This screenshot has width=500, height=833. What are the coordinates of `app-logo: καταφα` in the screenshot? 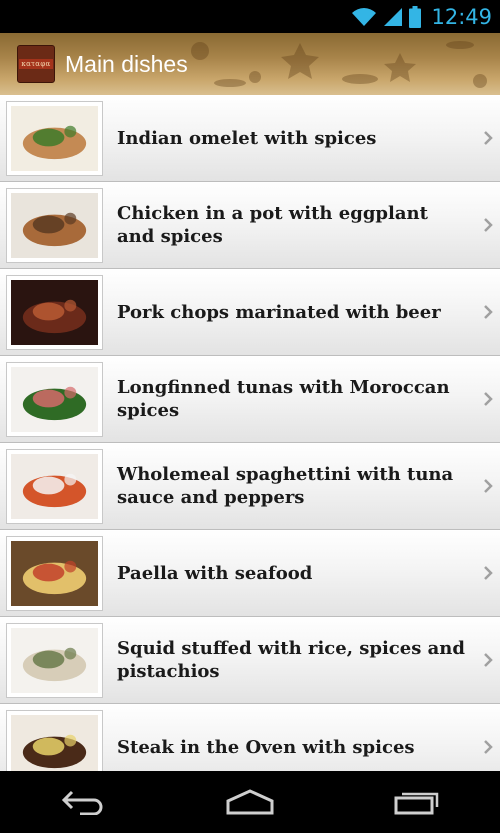 It's located at (36, 64).